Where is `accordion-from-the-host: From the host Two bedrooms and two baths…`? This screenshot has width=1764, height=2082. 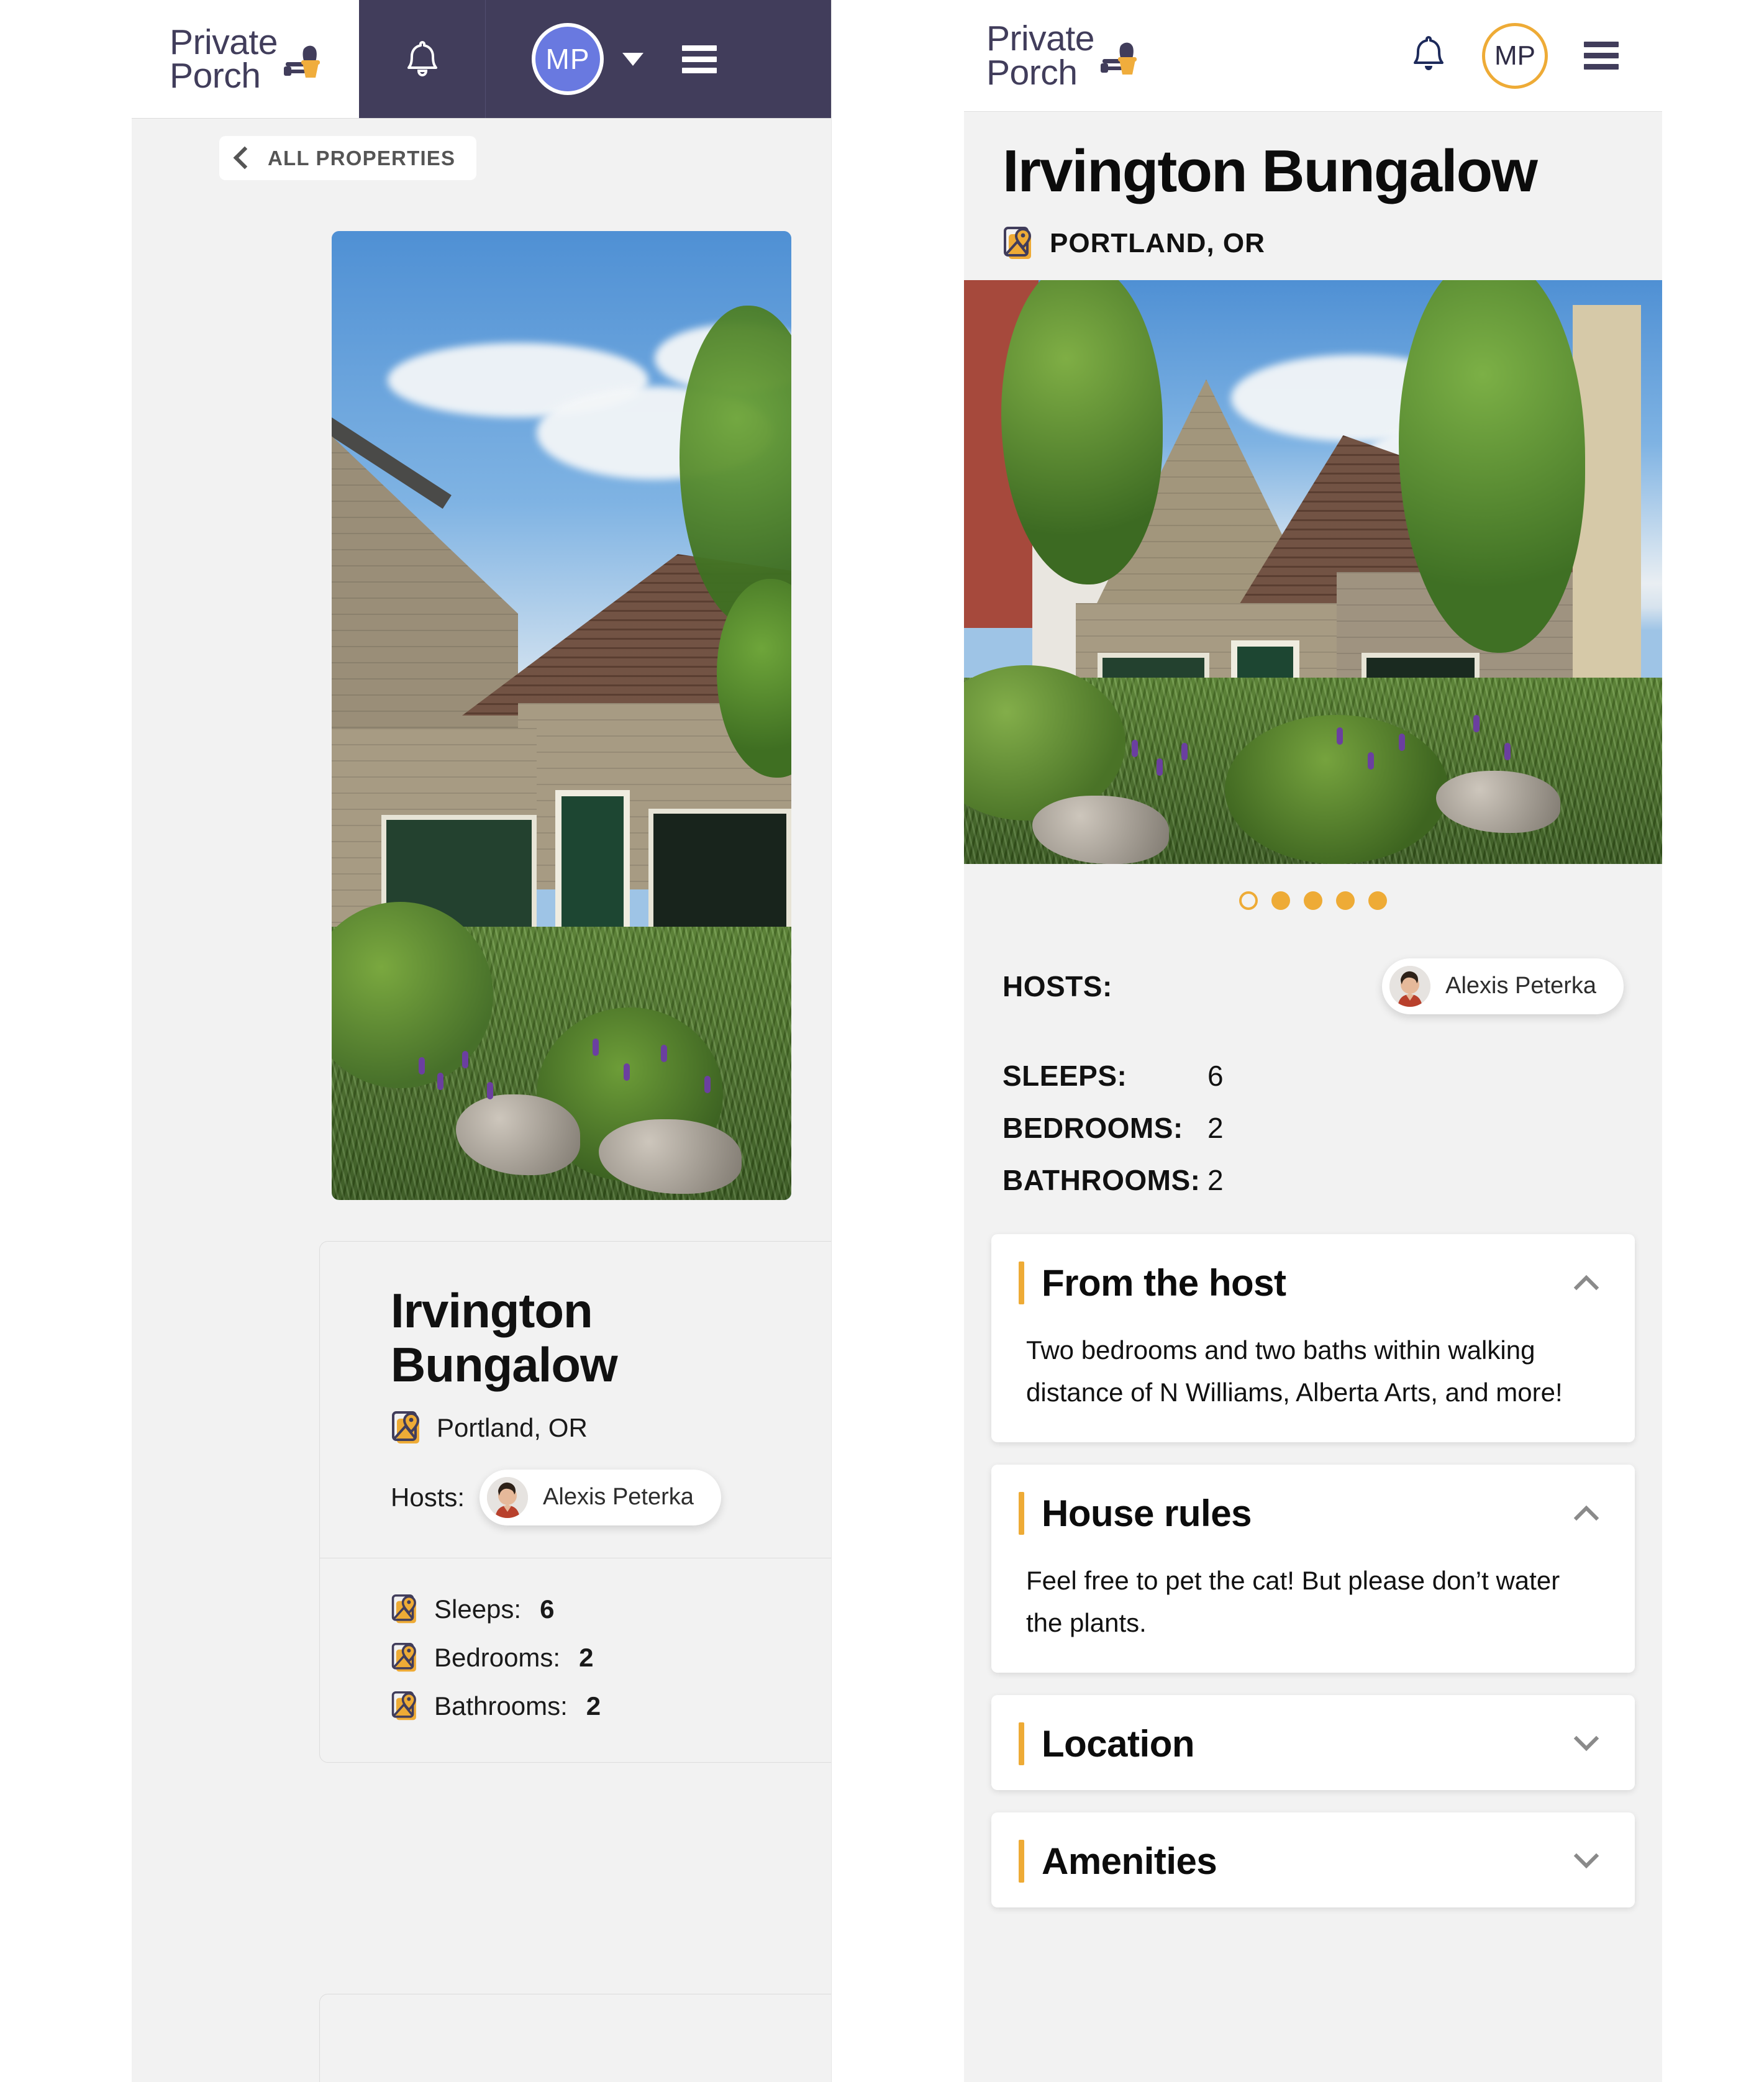
accordion-from-the-host: From the host Two bedrooms and two baths… is located at coordinates (1313, 1338).